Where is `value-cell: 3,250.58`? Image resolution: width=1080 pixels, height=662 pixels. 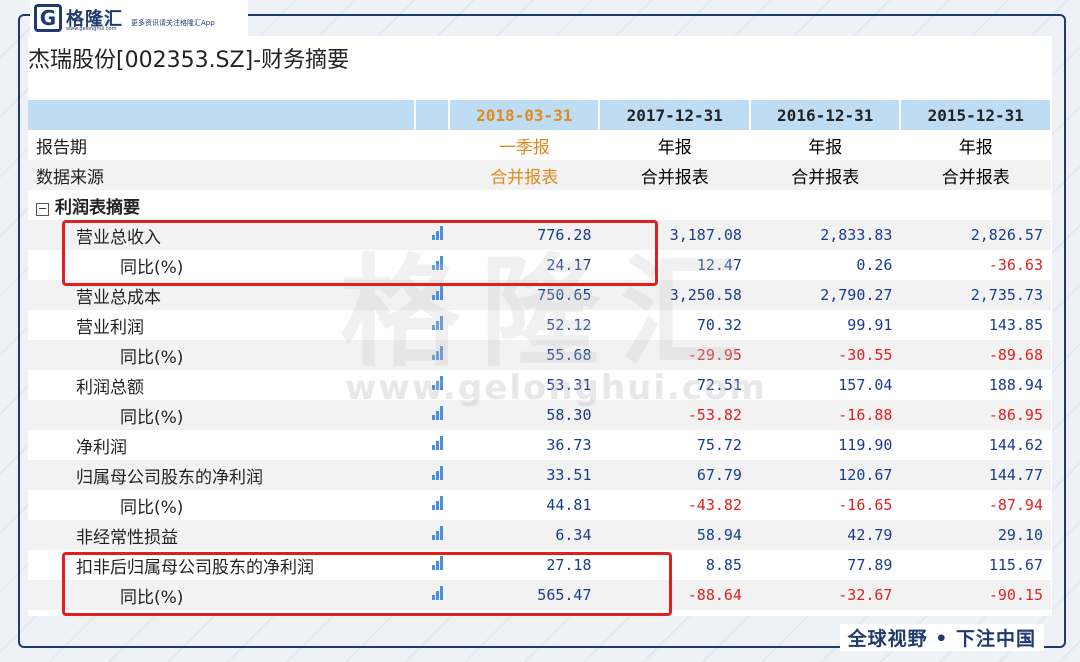 value-cell: 3,250.58 is located at coordinates (674, 295).